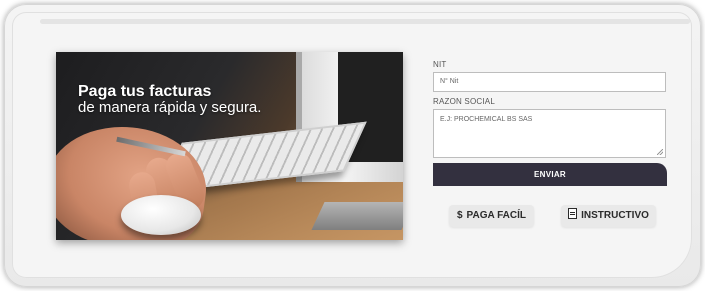  Describe the element at coordinates (459, 215) in the screenshot. I see `dollar-icon: $` at that location.